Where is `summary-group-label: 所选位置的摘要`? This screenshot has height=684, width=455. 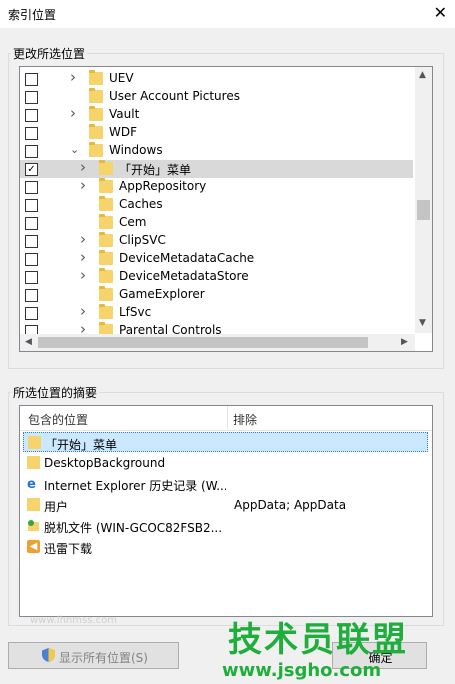
summary-group-label: 所选位置的摘要 is located at coordinates (55, 392).